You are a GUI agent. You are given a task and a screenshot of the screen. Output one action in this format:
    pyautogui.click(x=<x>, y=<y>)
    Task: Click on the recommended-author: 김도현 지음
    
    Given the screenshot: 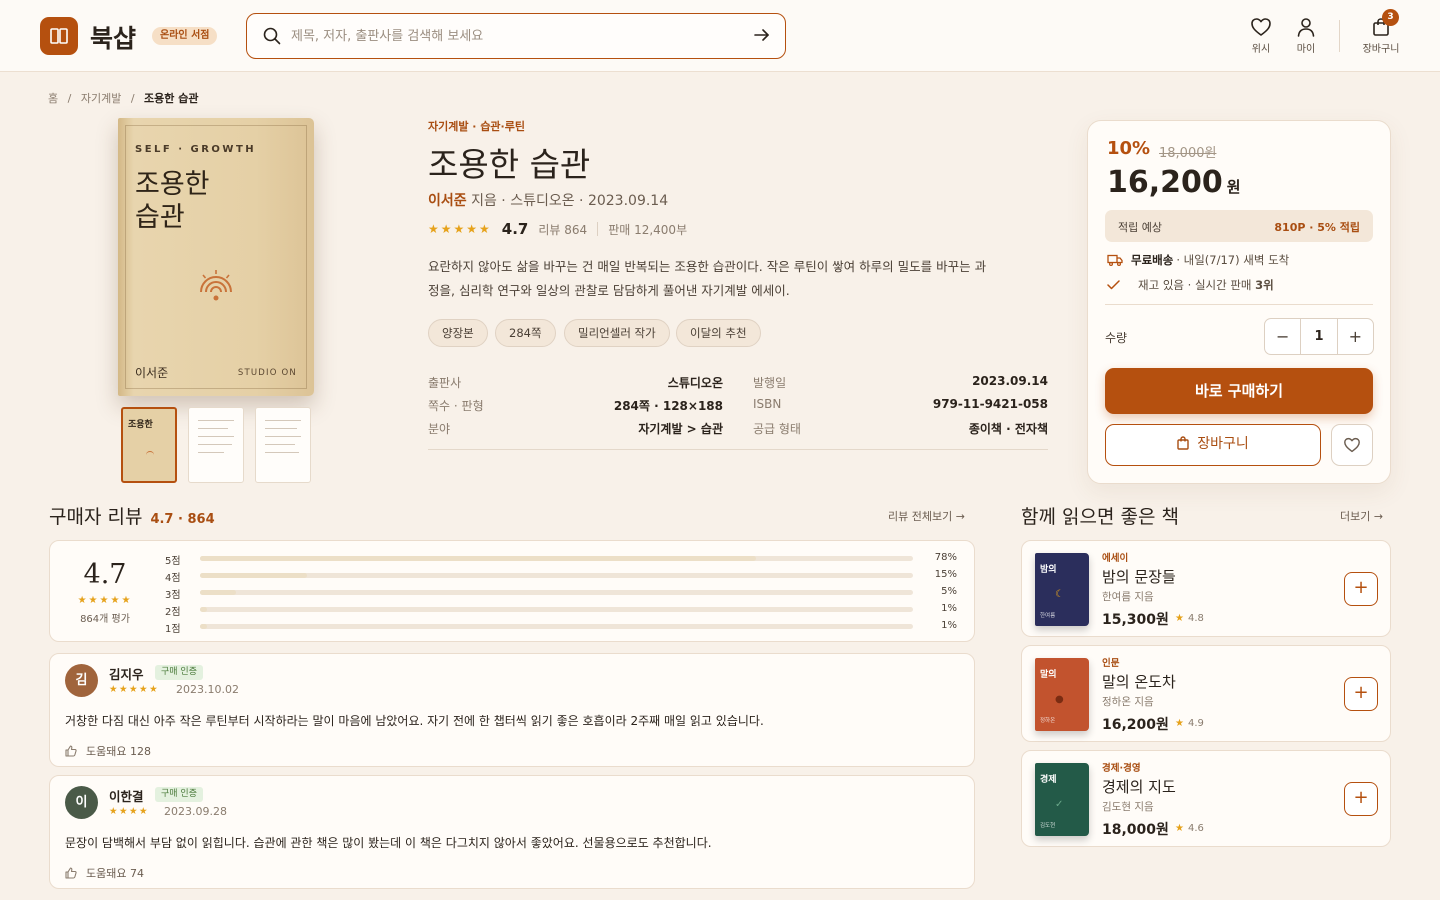 What is the action you would take?
    pyautogui.click(x=1128, y=807)
    